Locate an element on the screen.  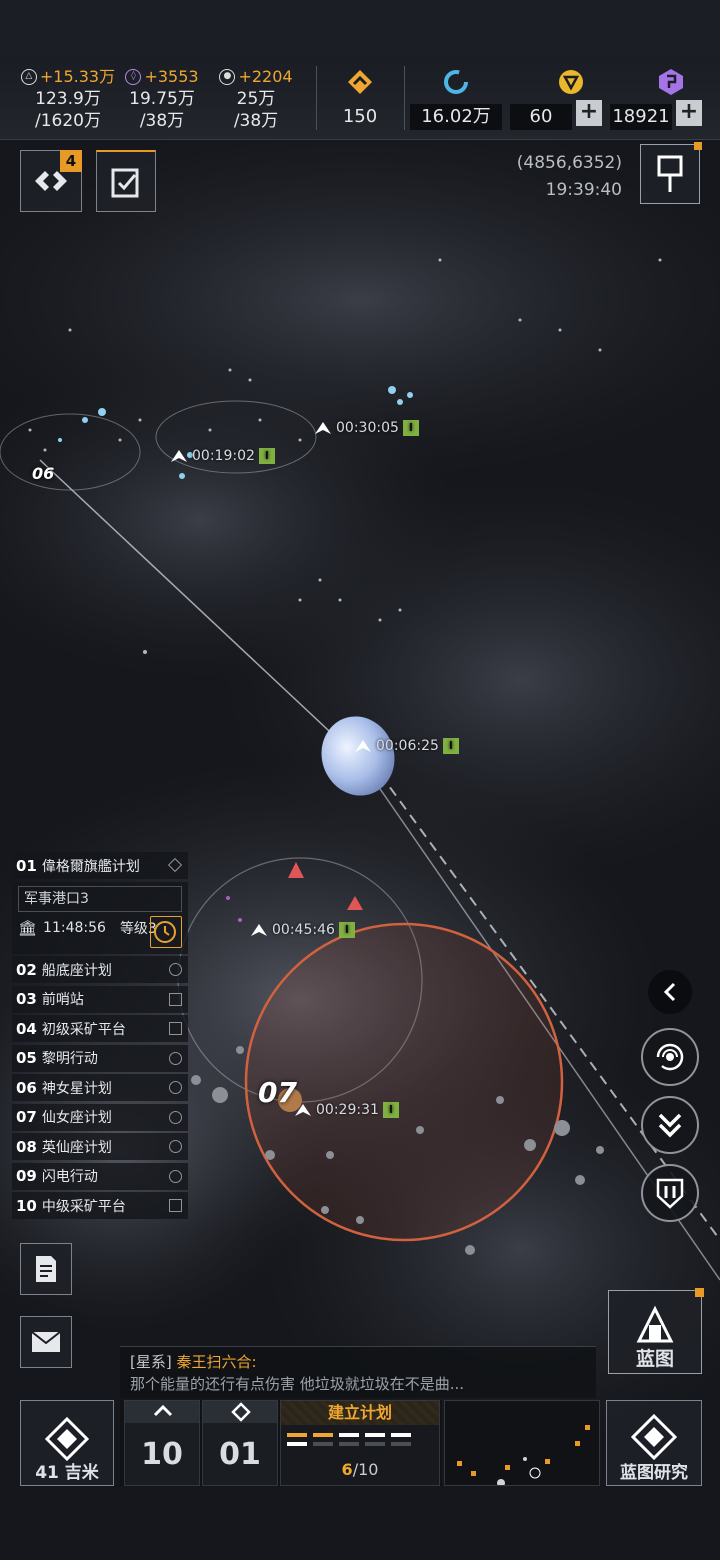
clipboard-check-icon is located at coordinates (125, 182).